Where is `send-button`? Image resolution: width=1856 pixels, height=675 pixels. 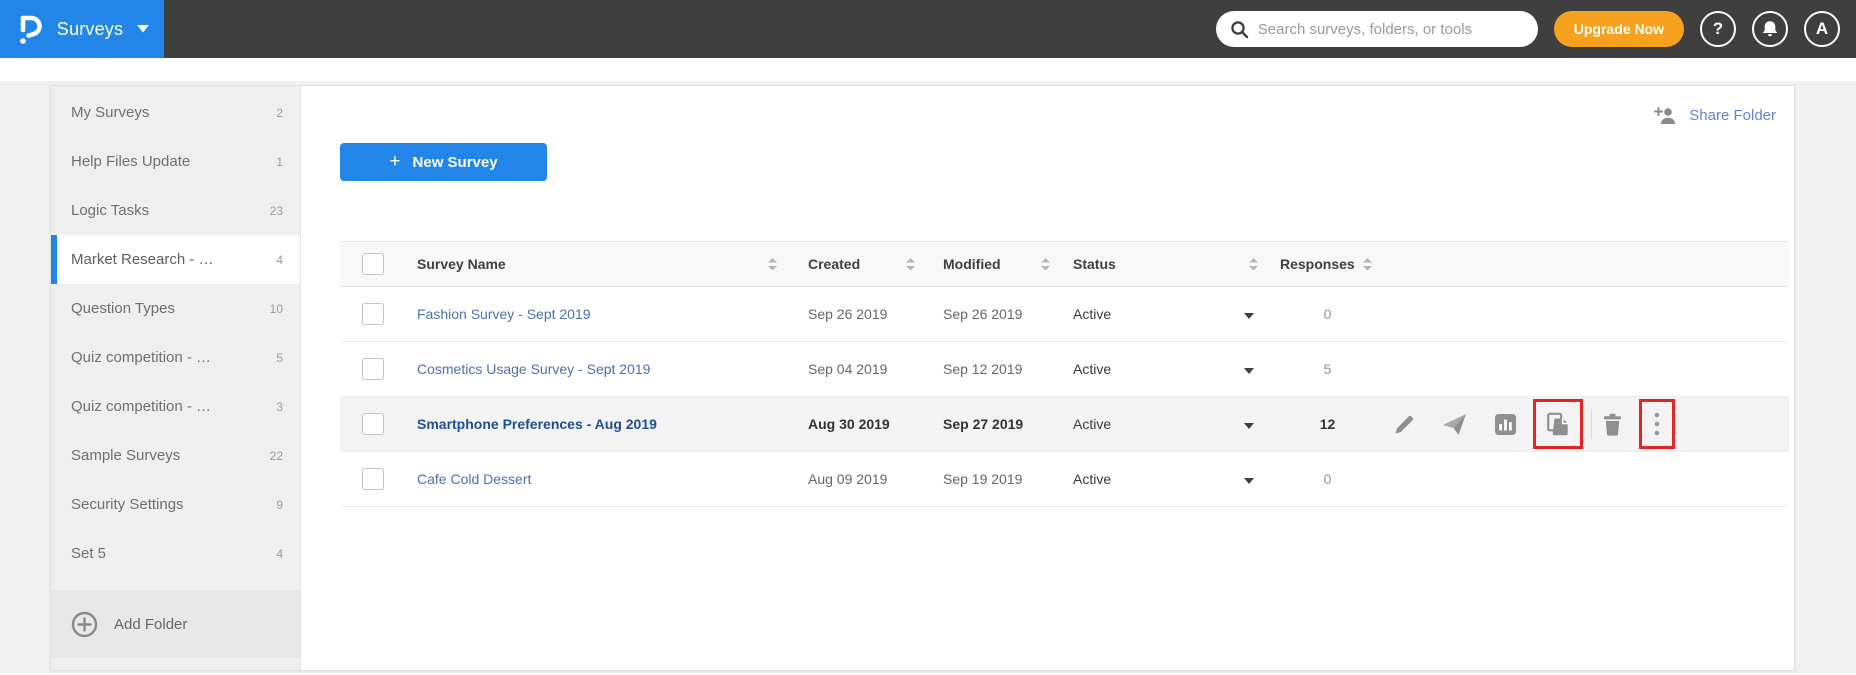 send-button is located at coordinates (1455, 424).